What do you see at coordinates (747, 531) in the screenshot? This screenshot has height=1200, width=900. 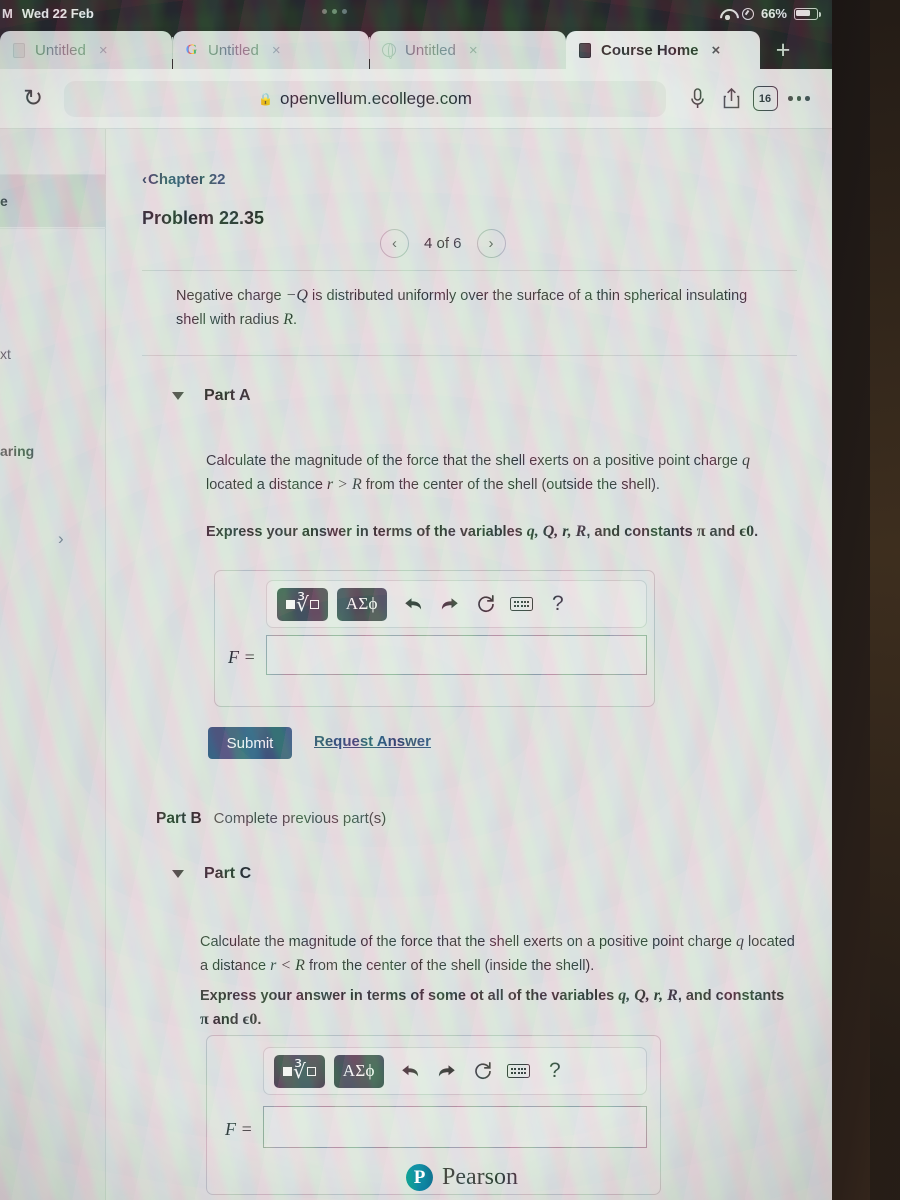 I see `ia-epsilon-symbol: ϵ0` at bounding box center [747, 531].